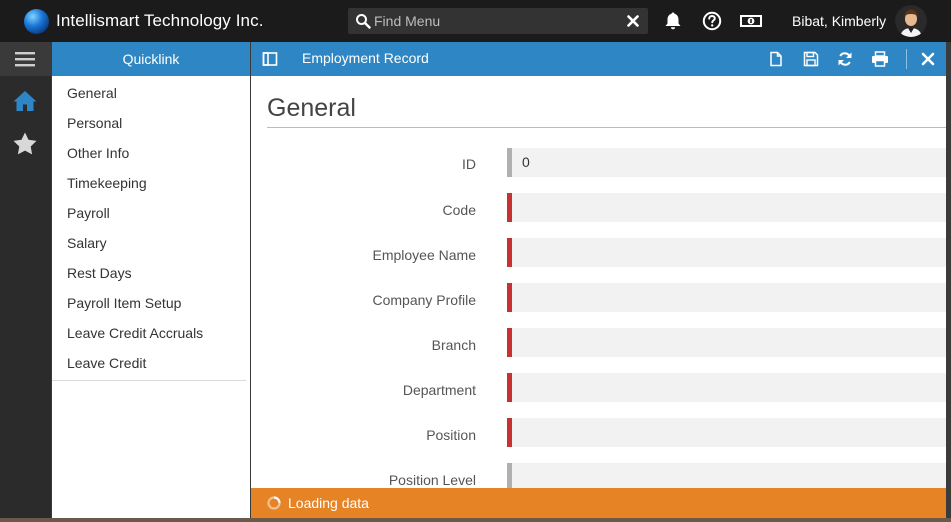 The height and width of the screenshot is (522, 951). Describe the element at coordinates (726, 297) in the screenshot. I see `company-profile-field` at that location.